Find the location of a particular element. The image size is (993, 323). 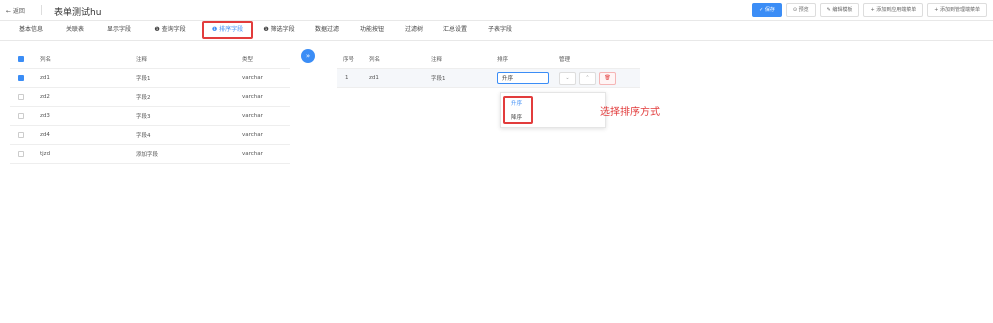

add-to-app-menu-button: + 添加到应用端菜单 is located at coordinates (893, 10).